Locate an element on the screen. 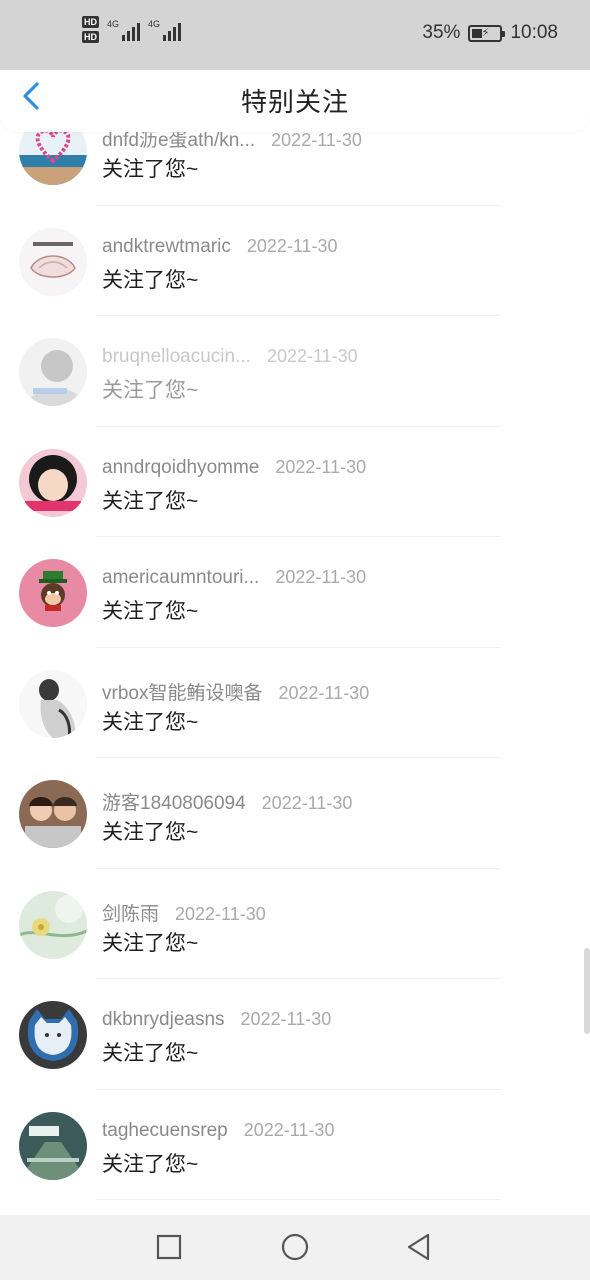 This screenshot has height=1280, width=590. recents-button is located at coordinates (169, 1247).